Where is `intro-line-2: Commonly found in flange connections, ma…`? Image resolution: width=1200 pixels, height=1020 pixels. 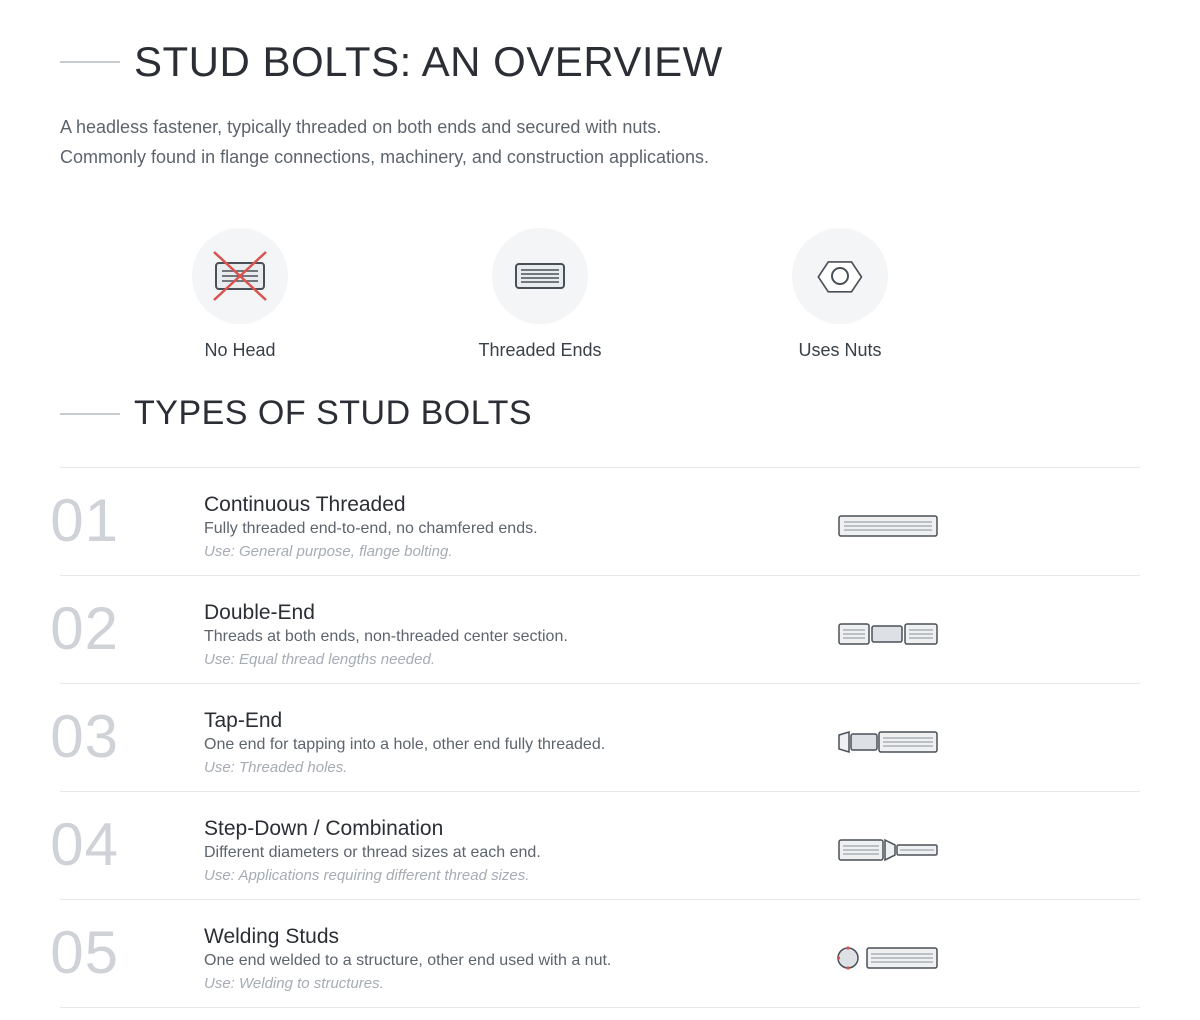 intro-line-2: Commonly found in flange connections, ma… is located at coordinates (385, 157).